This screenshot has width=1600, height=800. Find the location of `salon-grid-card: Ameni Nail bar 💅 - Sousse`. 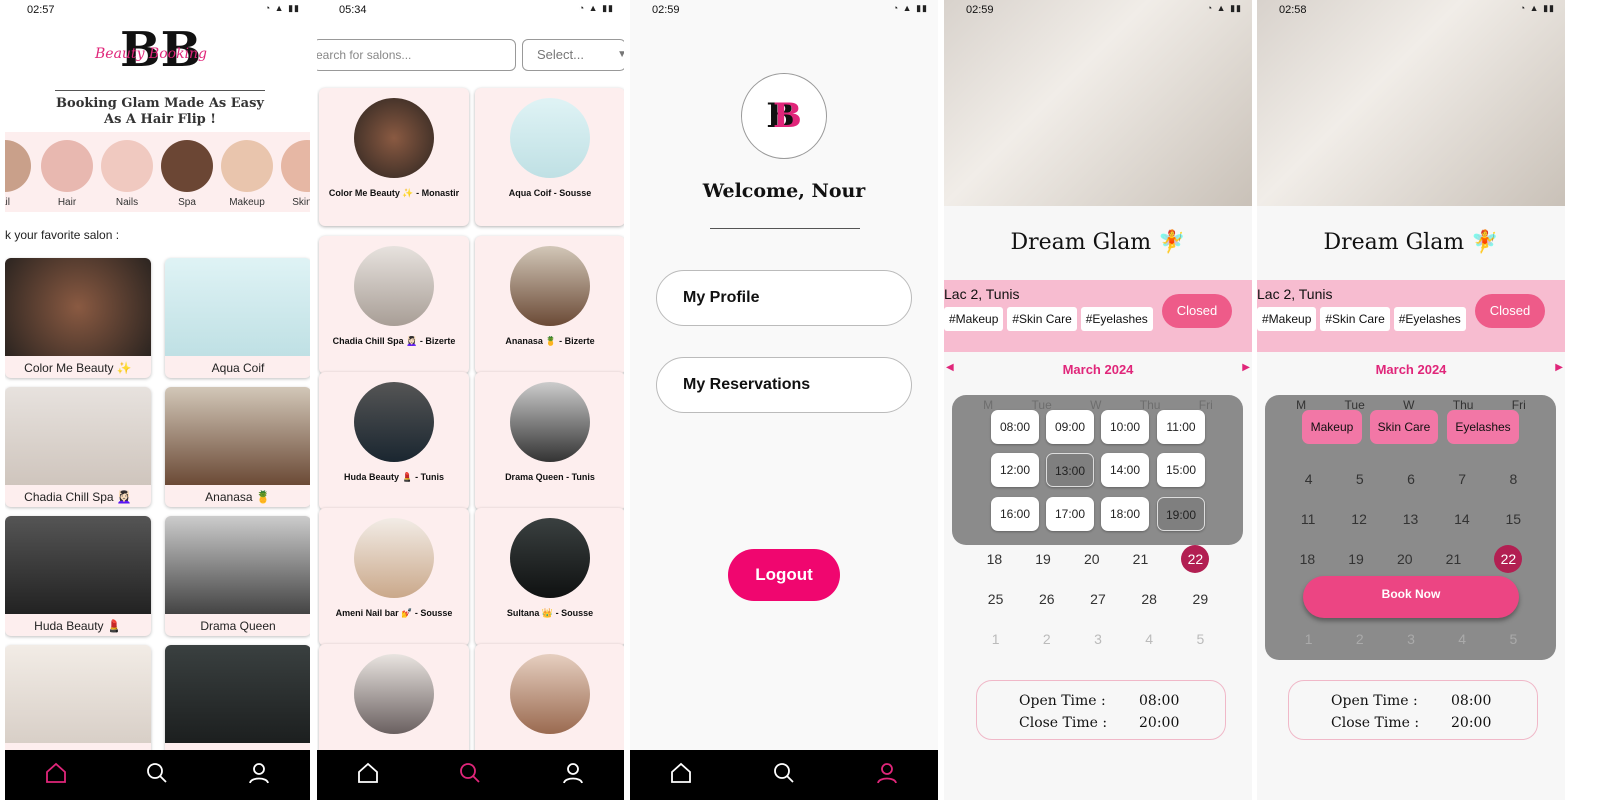

salon-grid-card: Ameni Nail bar 💅 - Sousse is located at coordinates (394, 577).